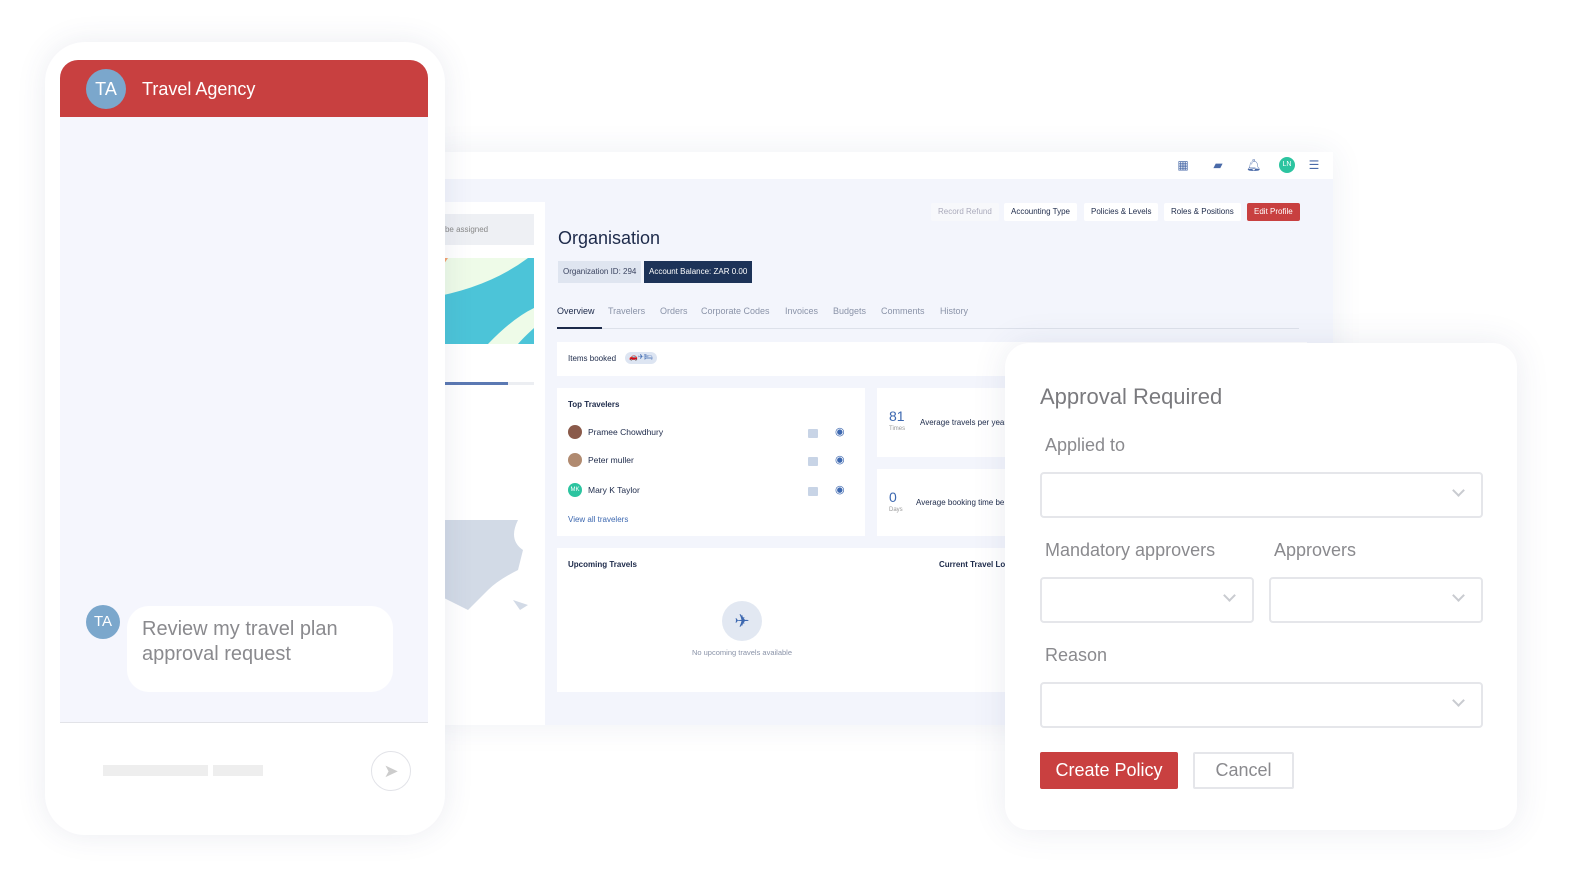 Image resolution: width=1590 pixels, height=894 pixels. Describe the element at coordinates (575, 490) in the screenshot. I see `avatar: MK` at that location.